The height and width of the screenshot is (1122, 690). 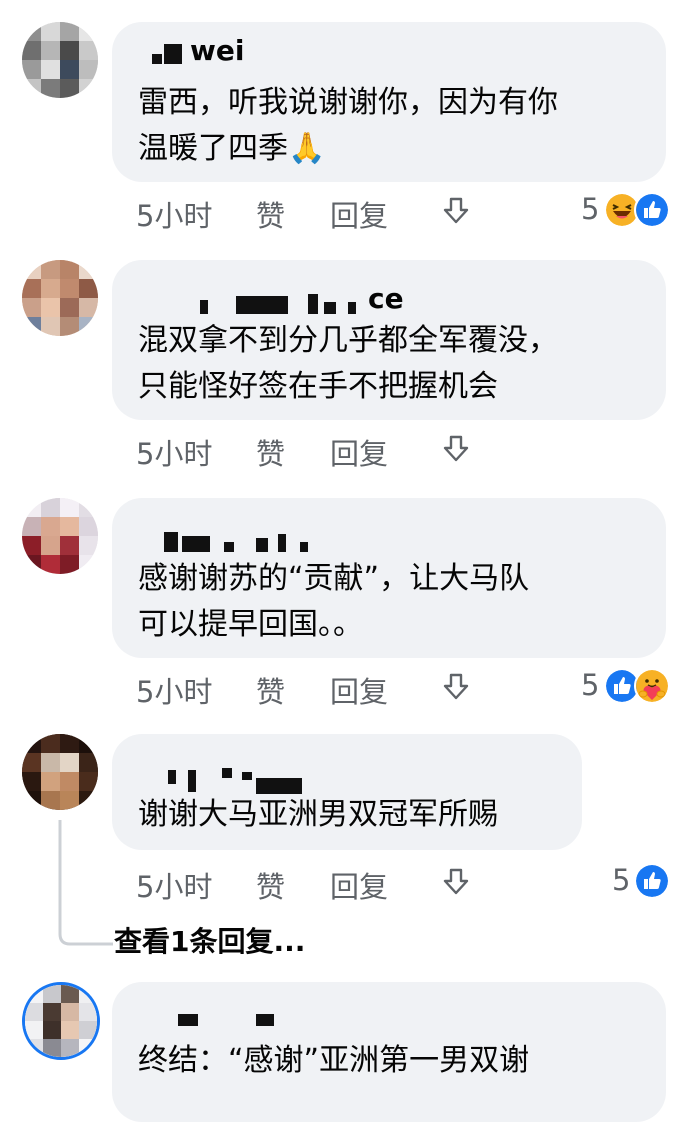 I want to click on reply-thread-line, so click(x=85, y=883).